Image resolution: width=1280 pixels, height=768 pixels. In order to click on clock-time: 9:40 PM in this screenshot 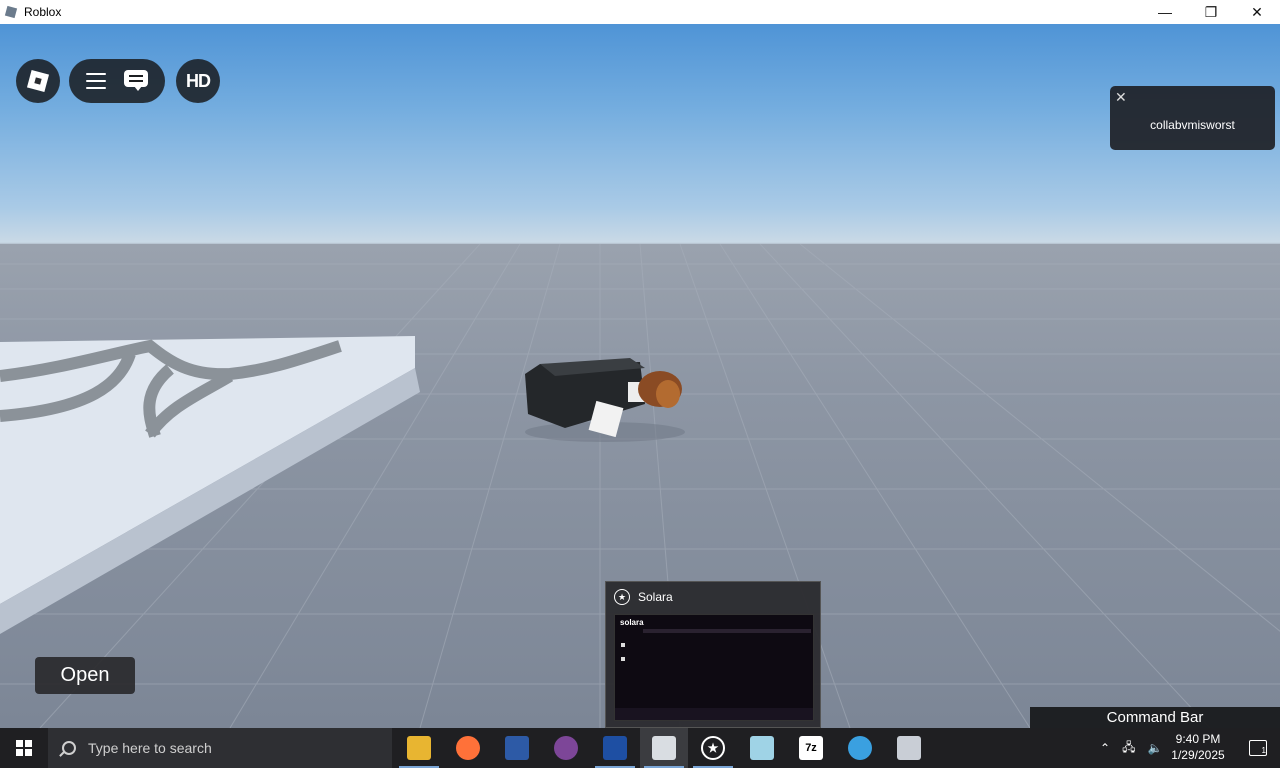, I will do `click(1198, 739)`.